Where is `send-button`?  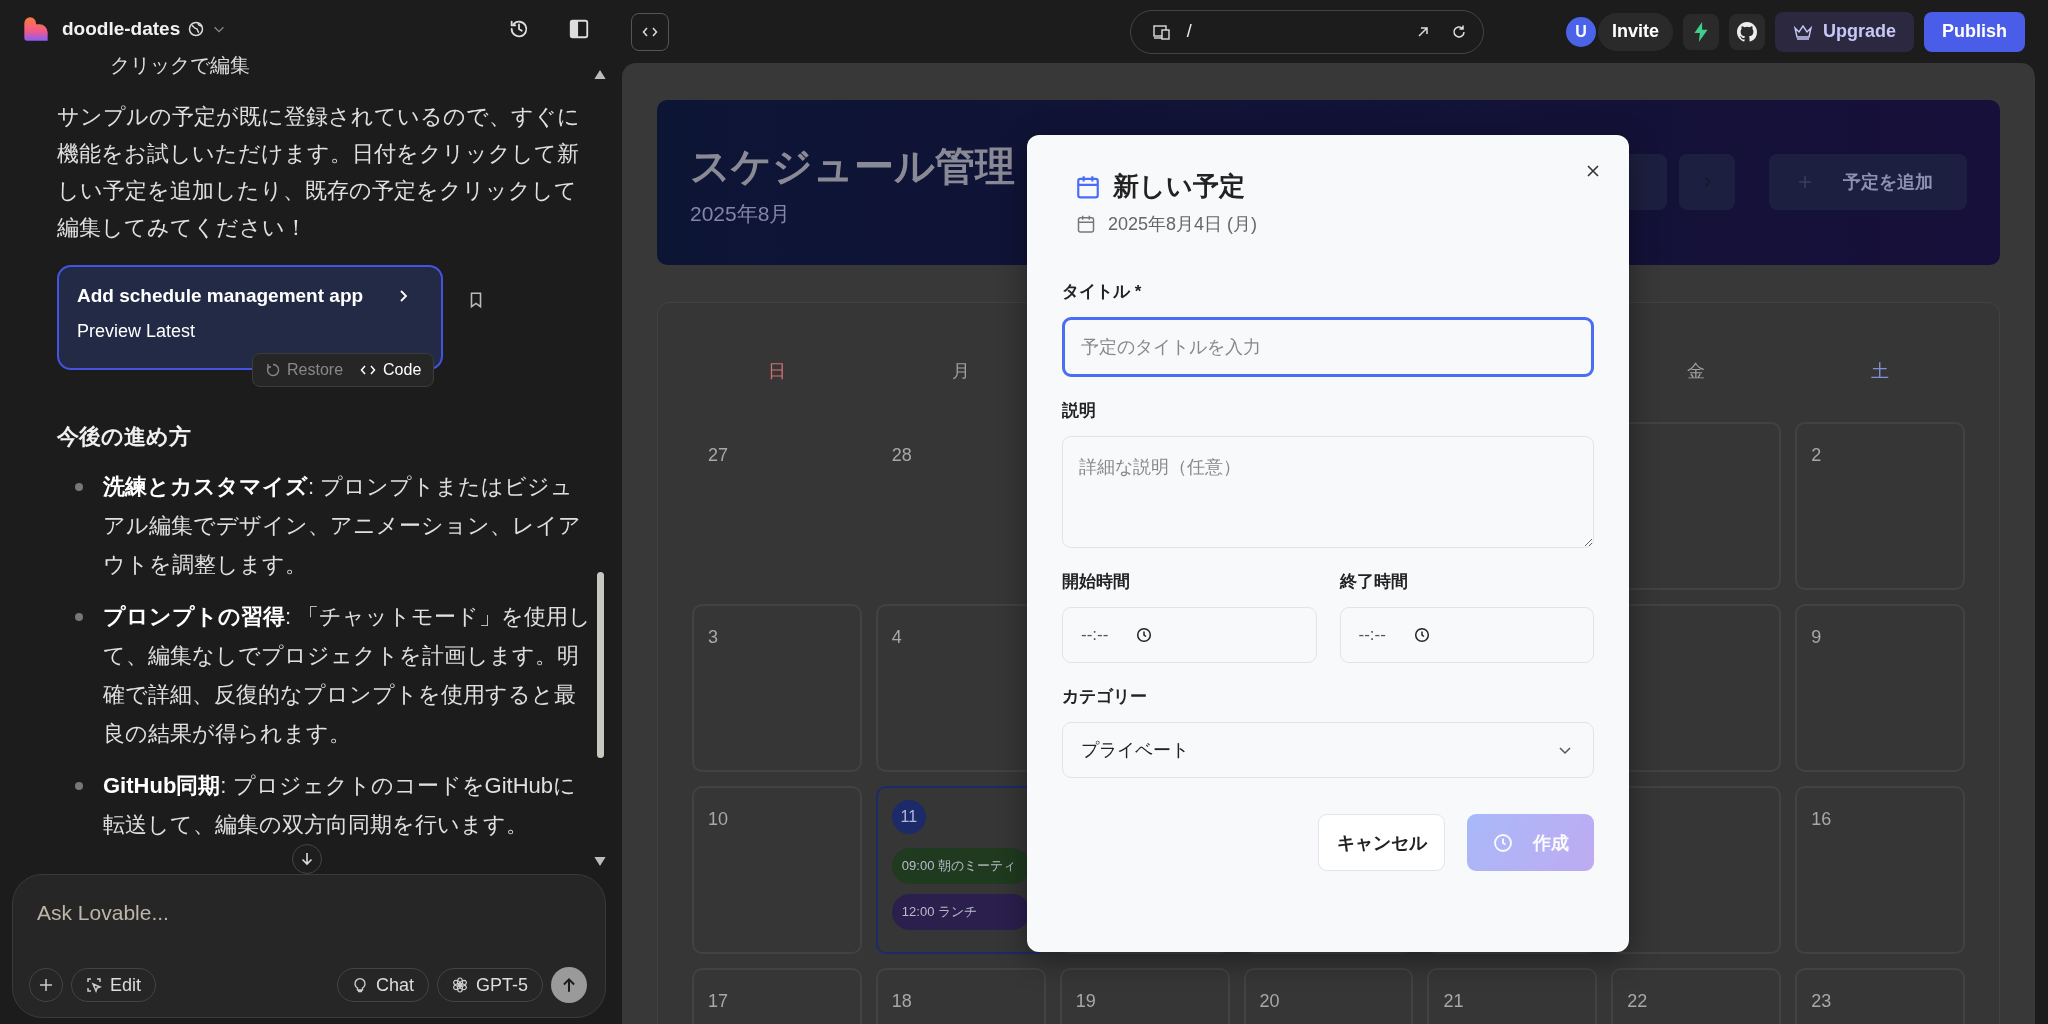
send-button is located at coordinates (569, 985).